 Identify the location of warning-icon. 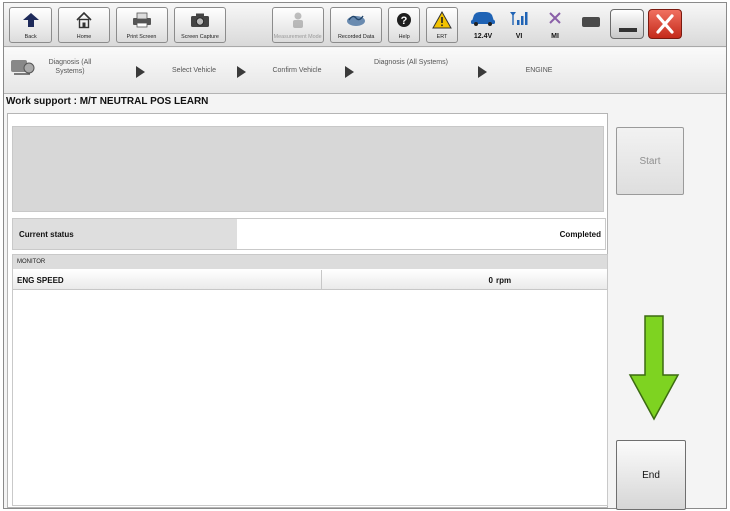
(442, 20).